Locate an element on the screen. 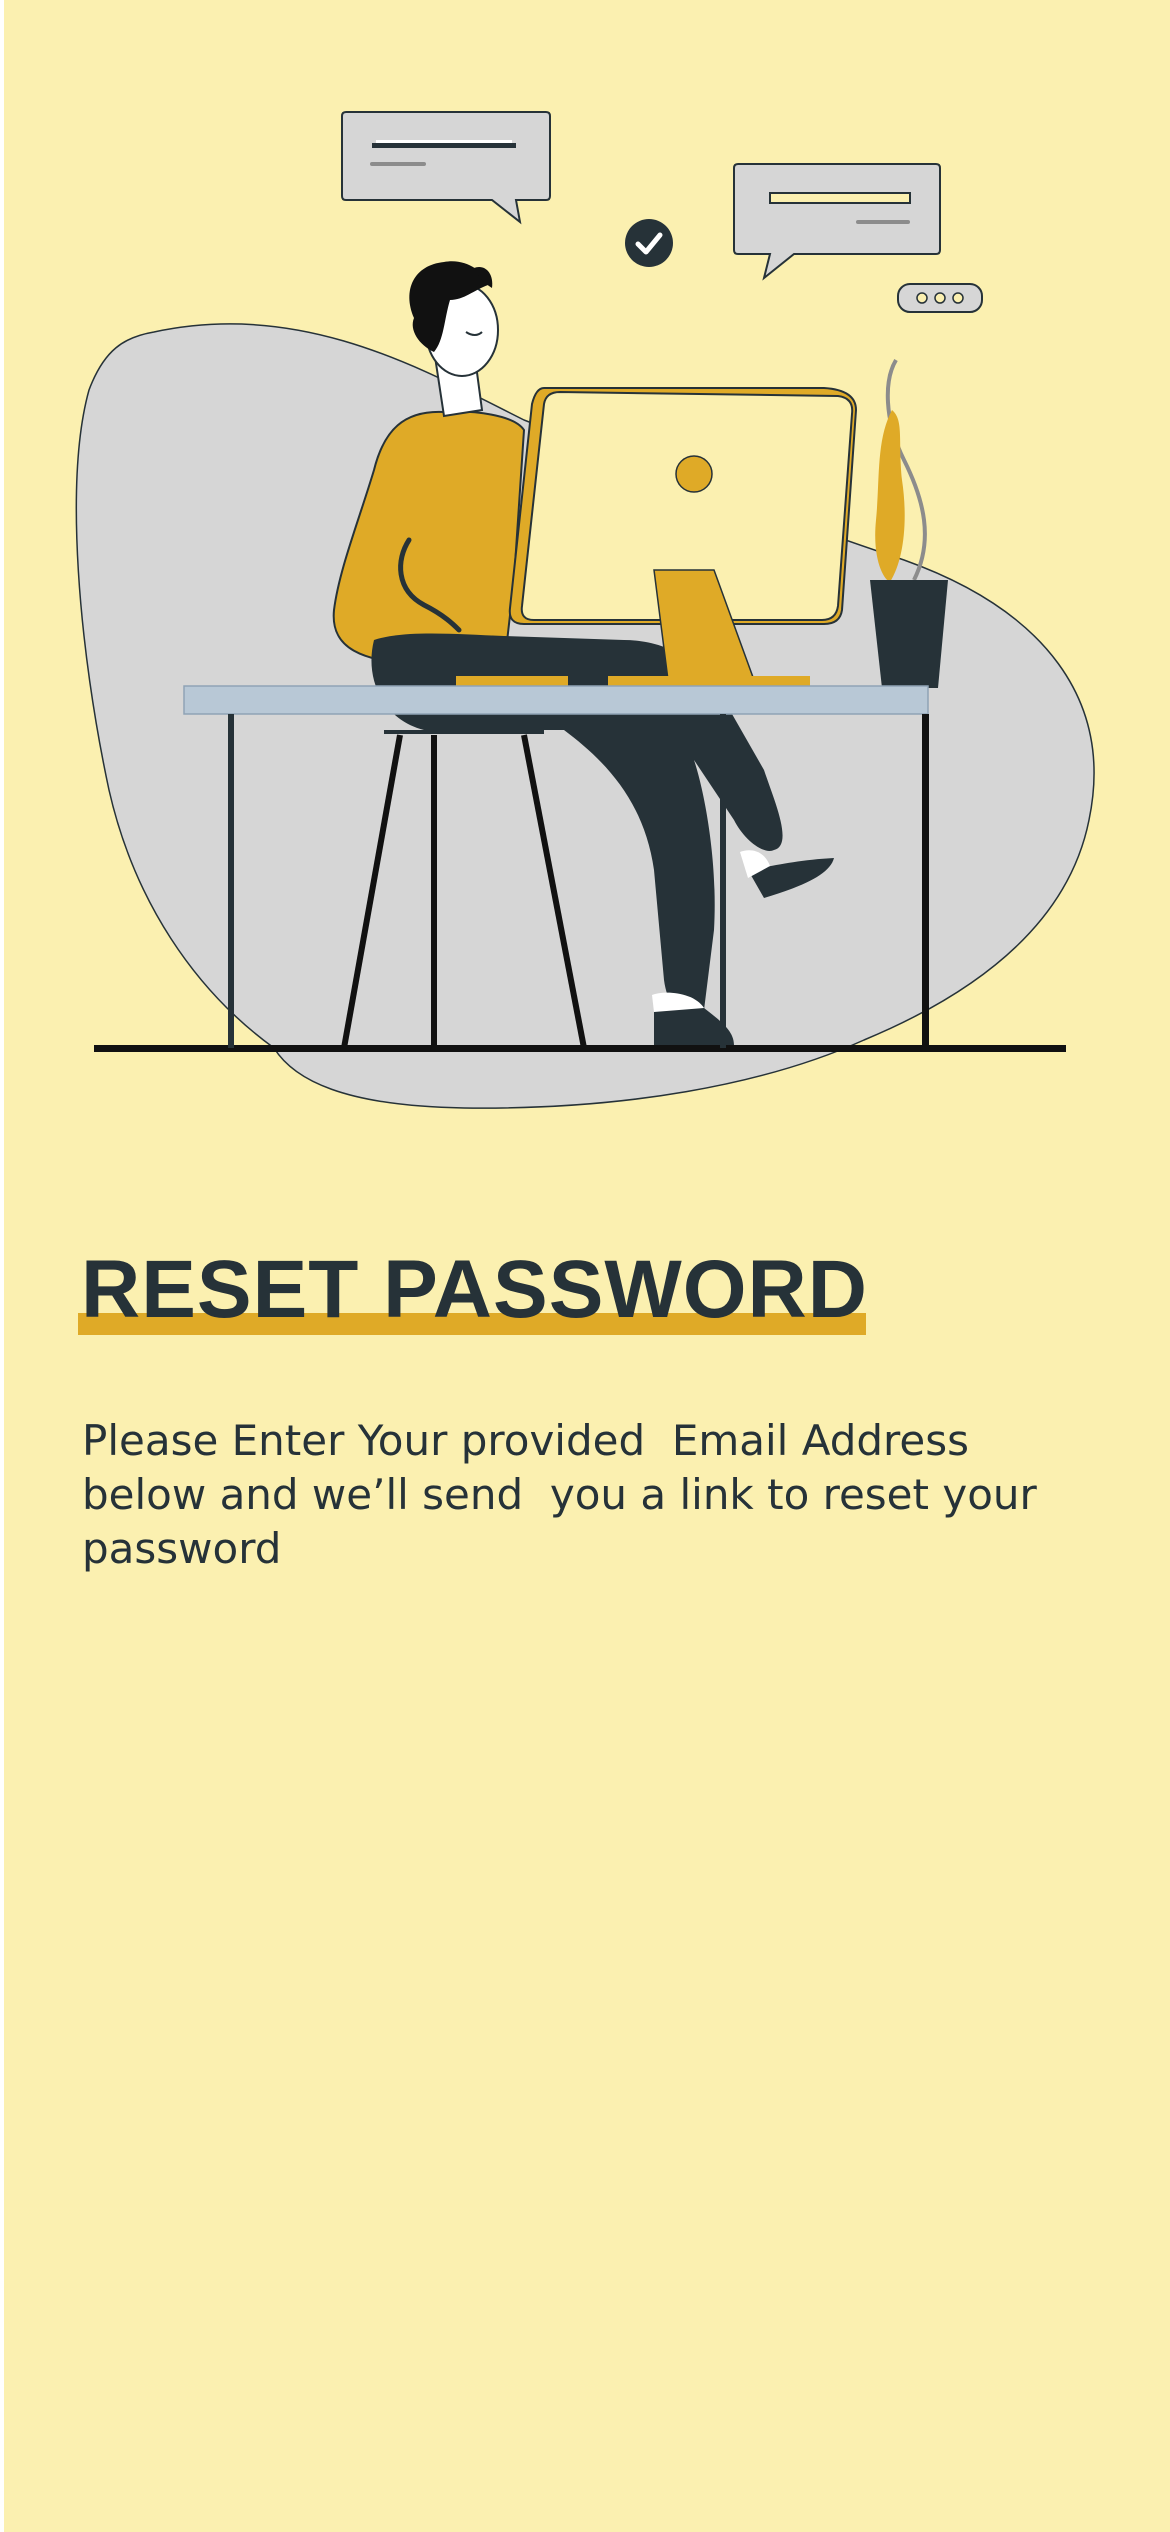 This screenshot has height=2532, width=1170. title-block: RESET PASSWORD is located at coordinates (473, 1290).